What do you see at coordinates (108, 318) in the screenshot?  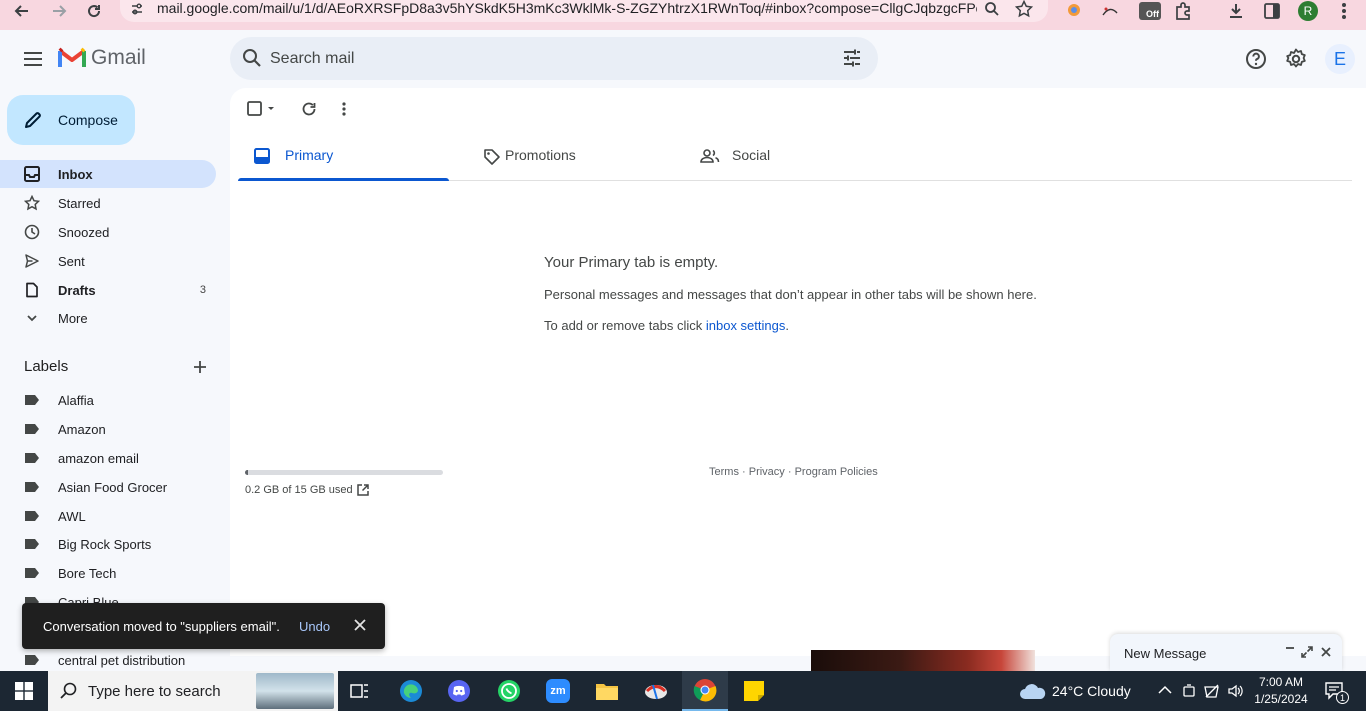 I see `sidebar-item-more: More` at bounding box center [108, 318].